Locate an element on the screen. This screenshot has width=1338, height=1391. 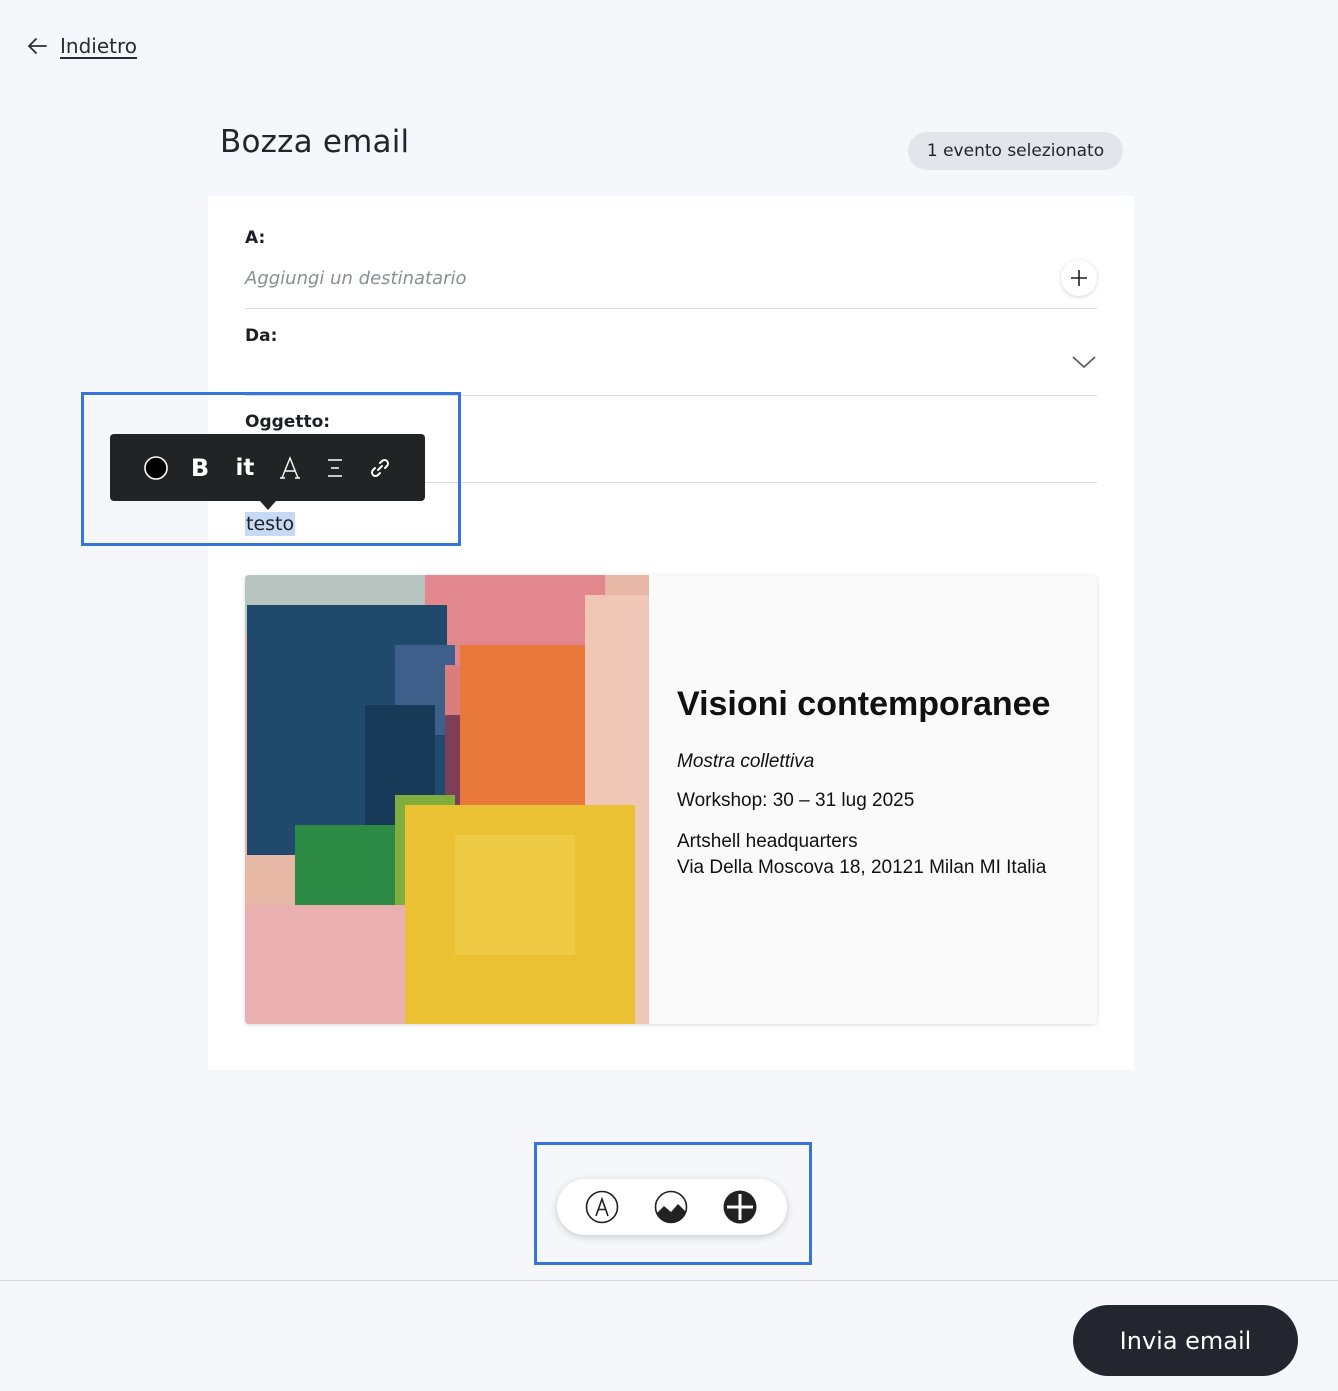
event-type: Mostra collettiva is located at coordinates (746, 761).